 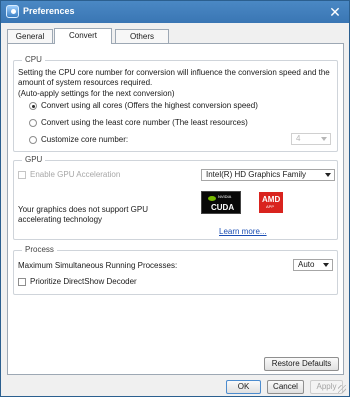 I want to click on least-core-radio, so click(x=33, y=123).